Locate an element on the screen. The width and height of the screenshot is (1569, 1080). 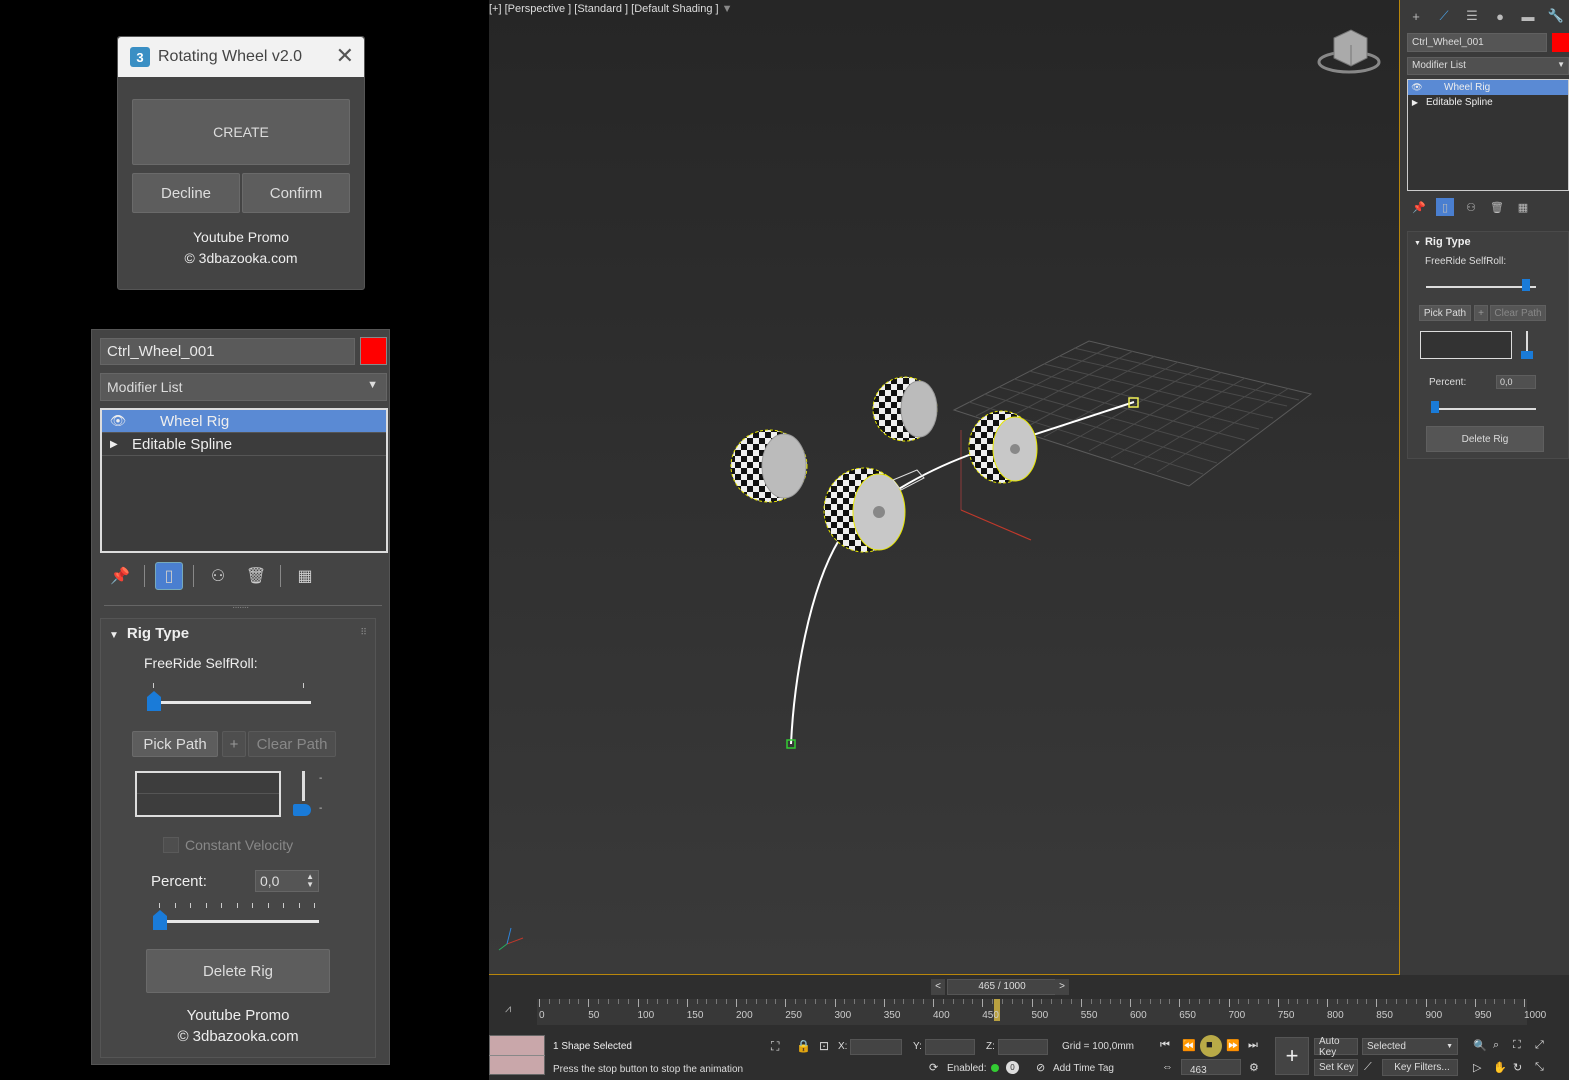
go-to-end-icon: ⏭ is located at coordinates (1253, 1045).